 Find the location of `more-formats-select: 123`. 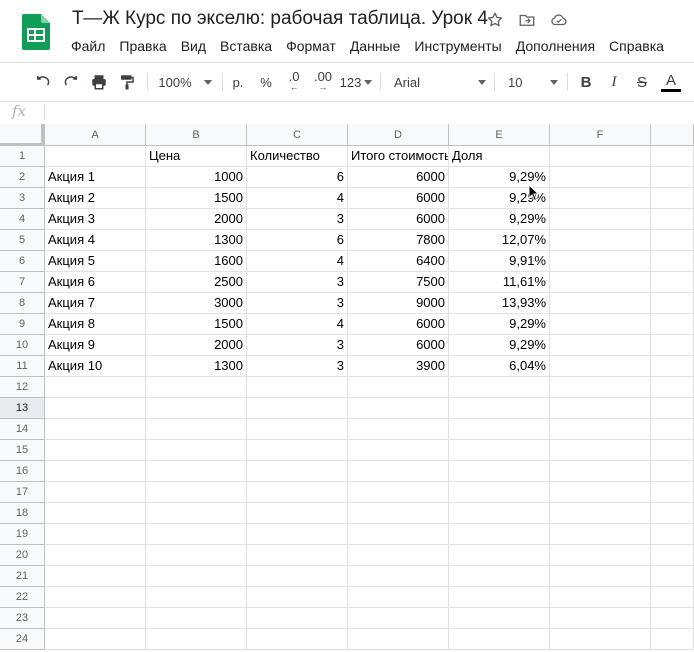

more-formats-select: 123 is located at coordinates (356, 82).